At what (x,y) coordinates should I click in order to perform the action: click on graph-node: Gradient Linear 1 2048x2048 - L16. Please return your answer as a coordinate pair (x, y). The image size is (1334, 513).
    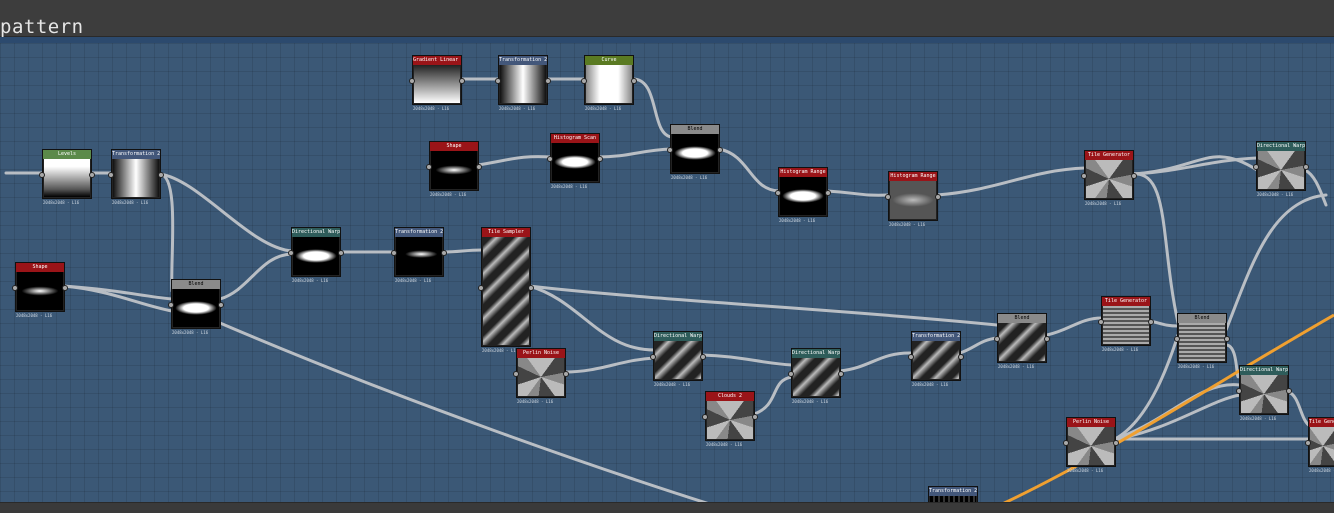
    Looking at the image, I should click on (437, 83).